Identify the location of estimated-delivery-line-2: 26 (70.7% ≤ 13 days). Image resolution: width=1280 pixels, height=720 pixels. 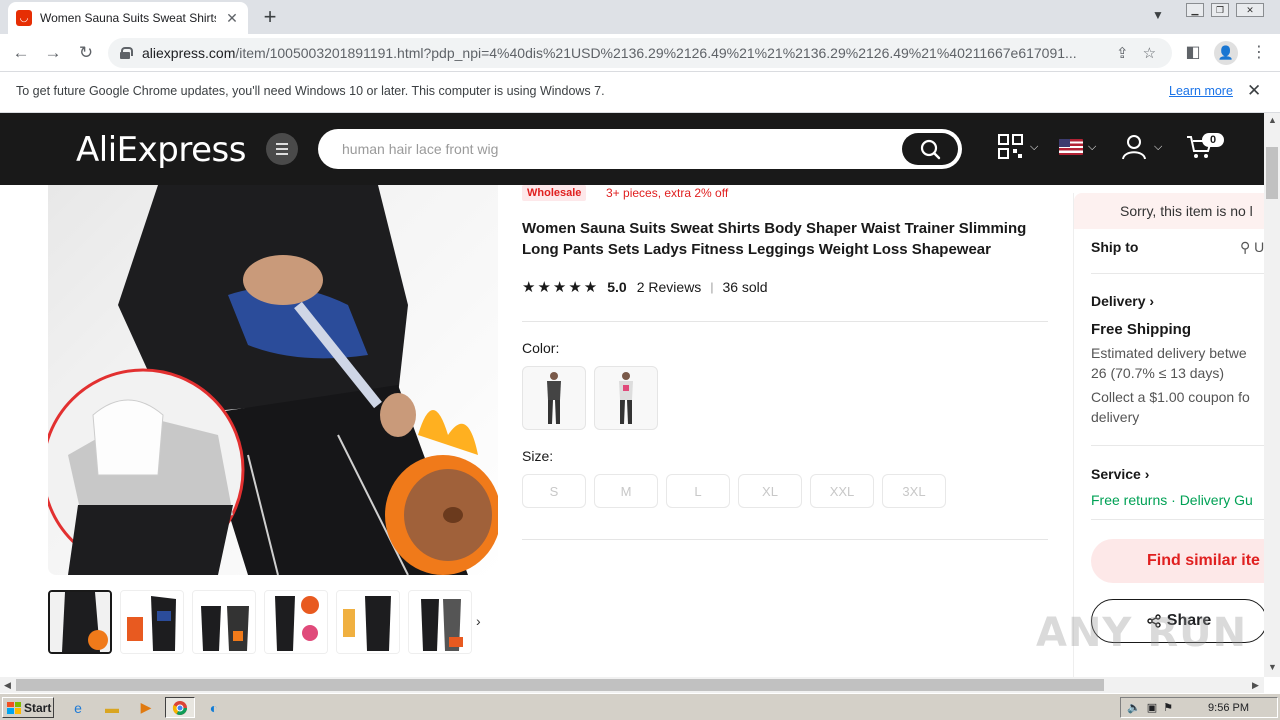
(1157, 373).